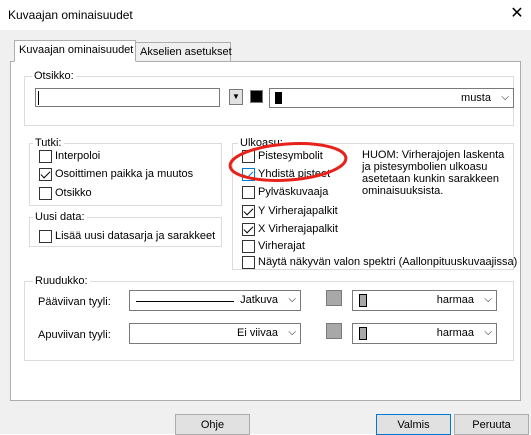  I want to click on highlight-ring, so click(288, 162).